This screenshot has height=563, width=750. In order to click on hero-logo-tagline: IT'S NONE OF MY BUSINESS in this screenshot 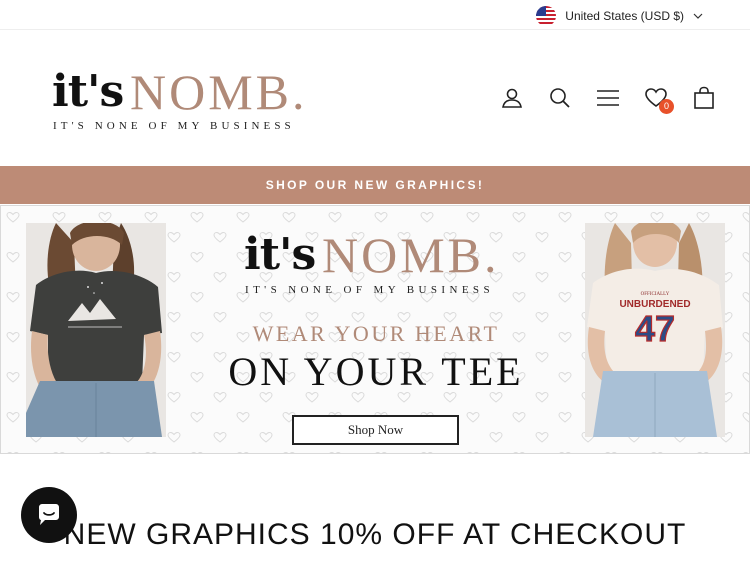, I will do `click(369, 290)`.